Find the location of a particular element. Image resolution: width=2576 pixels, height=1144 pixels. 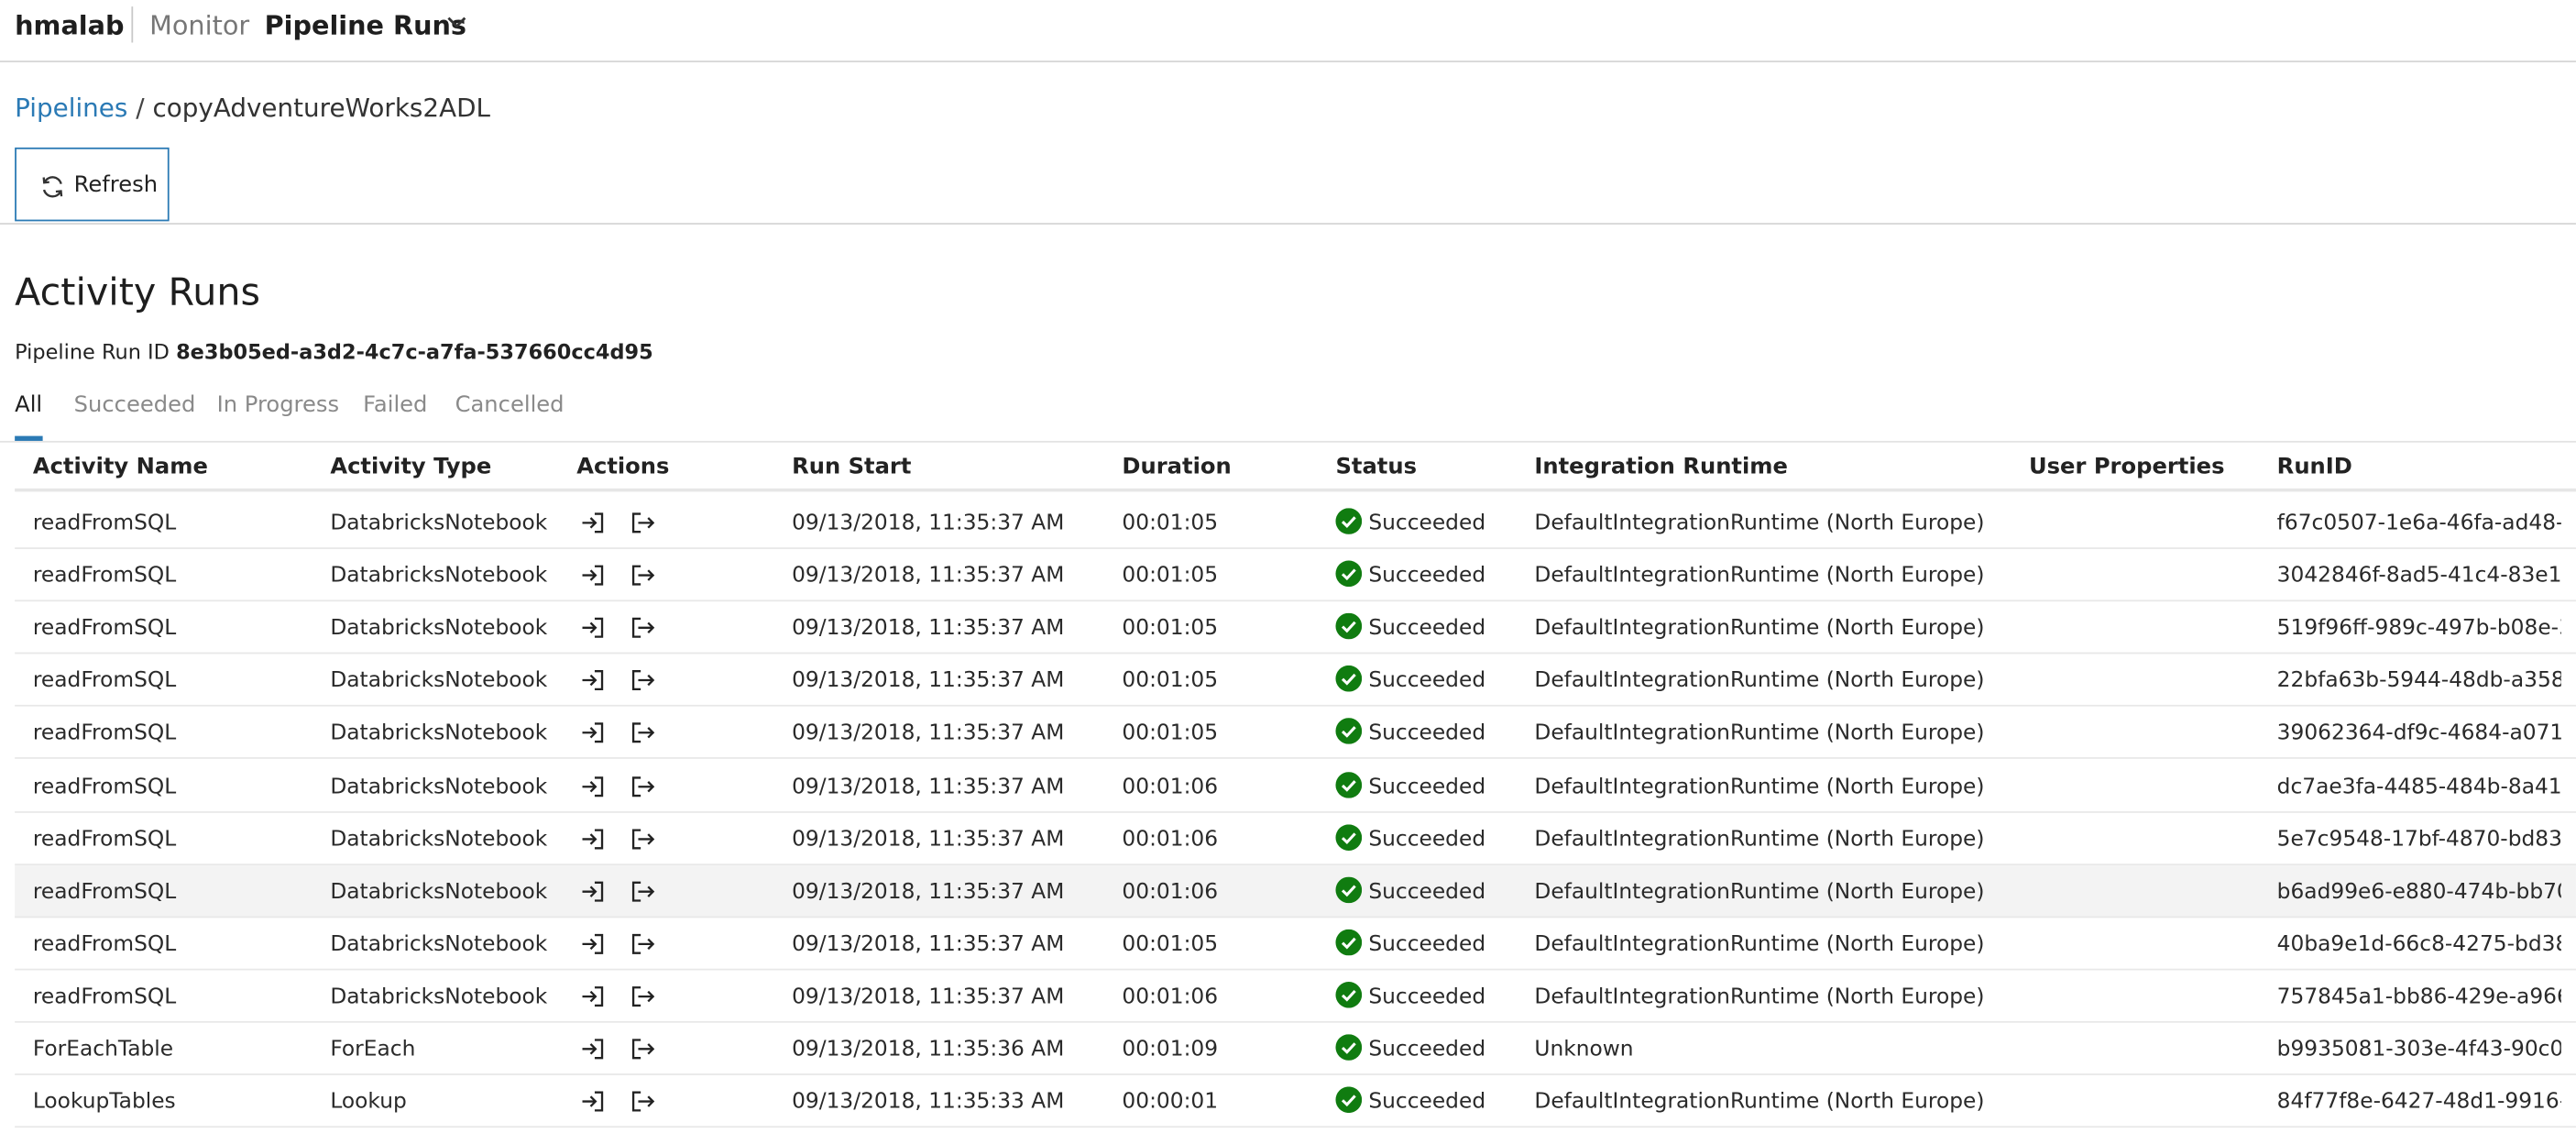

cell-activity-name: ForEachTable is located at coordinates (103, 1050).